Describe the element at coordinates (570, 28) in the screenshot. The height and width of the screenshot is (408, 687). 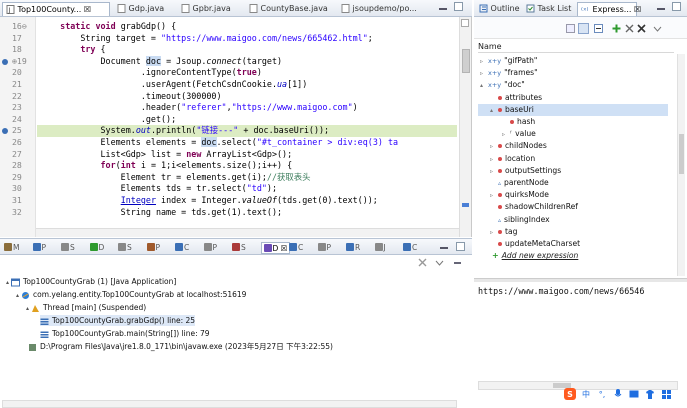
I see `show-type-names-icon` at that location.